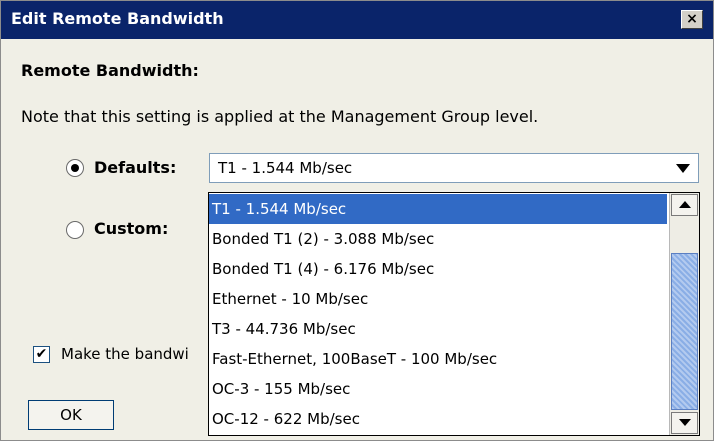 Image resolution: width=714 pixels, height=441 pixels. Describe the element at coordinates (438, 359) in the screenshot. I see `list-item: Fast-Ethernet, 100BaseT - 100 Mb/sec` at that location.